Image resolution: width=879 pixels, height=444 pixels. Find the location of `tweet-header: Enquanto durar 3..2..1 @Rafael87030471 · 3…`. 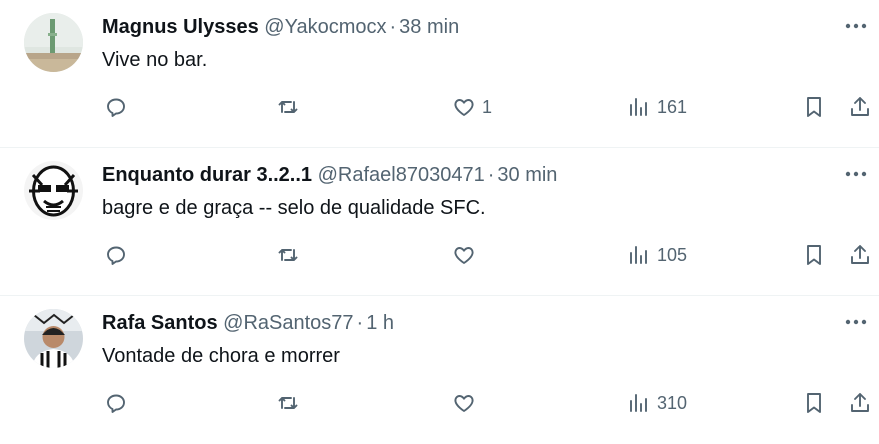

tweet-header: Enquanto durar 3..2..1 @Rafael87030471 · 3… is located at coordinates (329, 175).